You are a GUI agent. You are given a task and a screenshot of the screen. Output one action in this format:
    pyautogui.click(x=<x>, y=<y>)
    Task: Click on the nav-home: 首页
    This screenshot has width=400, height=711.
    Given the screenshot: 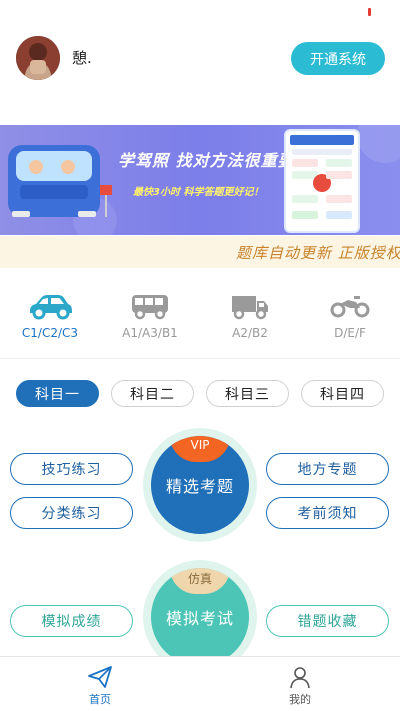 What is the action you would take?
    pyautogui.click(x=100, y=686)
    